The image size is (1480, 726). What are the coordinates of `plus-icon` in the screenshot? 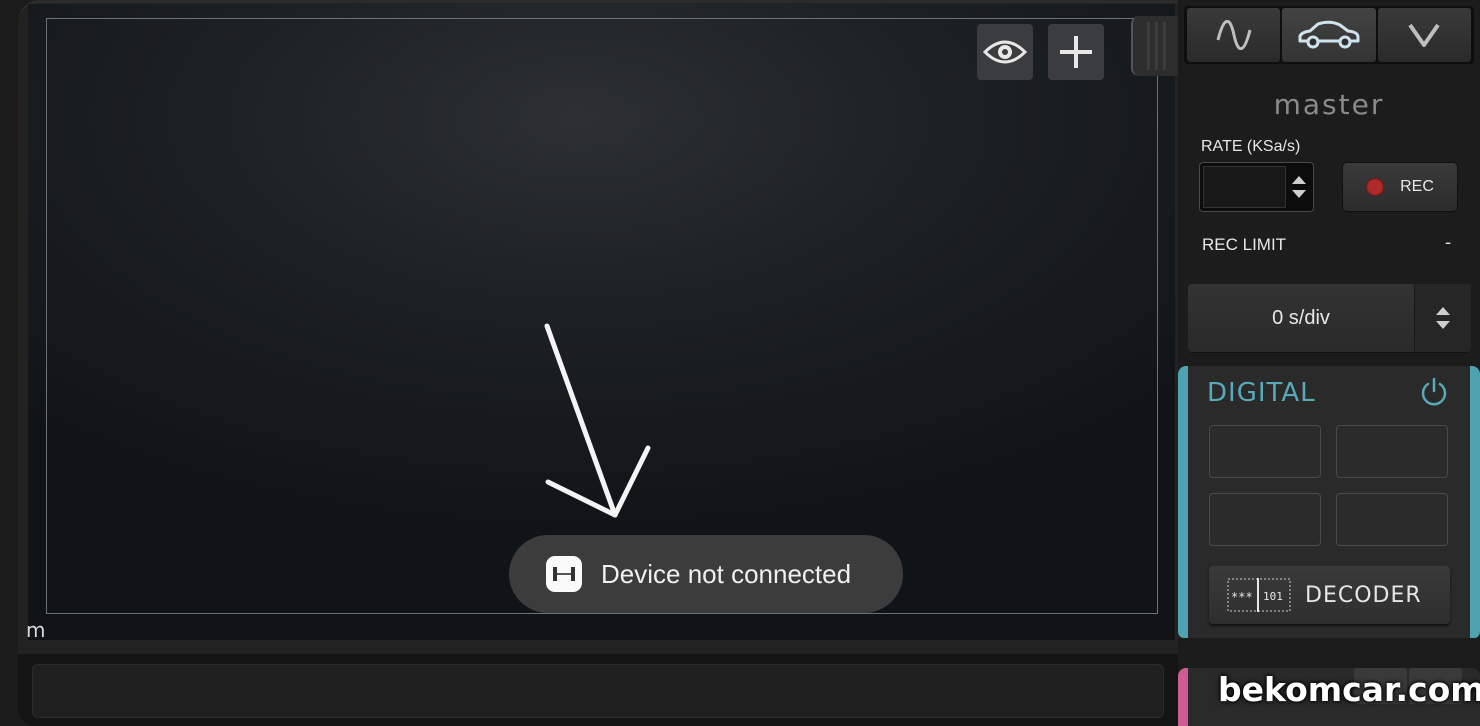 It's located at (1076, 52).